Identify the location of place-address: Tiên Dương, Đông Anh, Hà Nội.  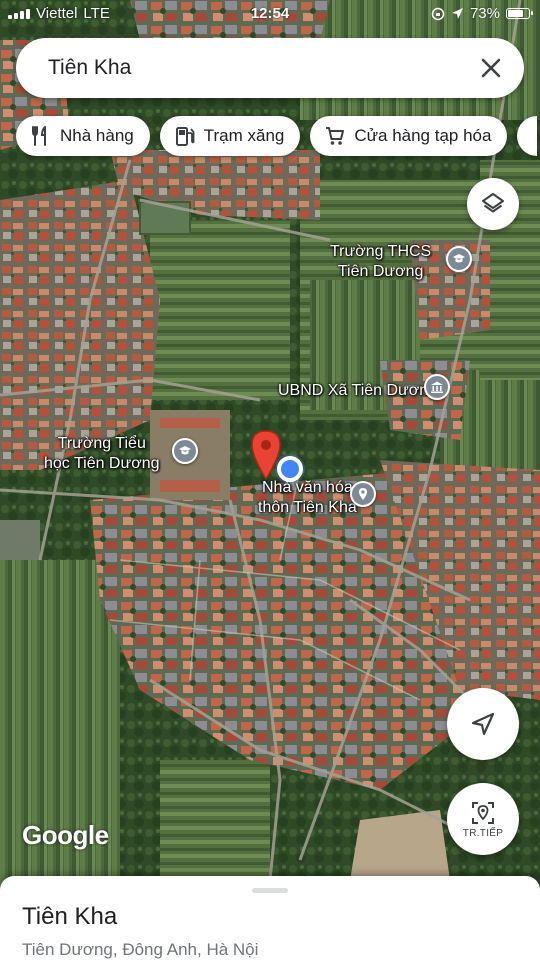
(140, 949).